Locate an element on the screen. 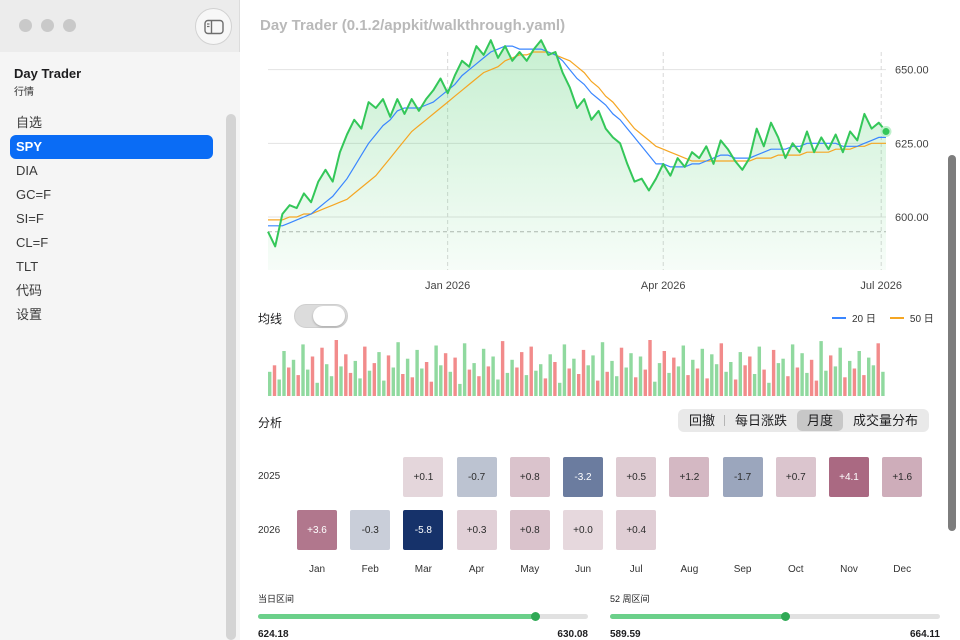 The height and width of the screenshot is (640, 960). week52-range-title: 52 周区间 is located at coordinates (630, 599).